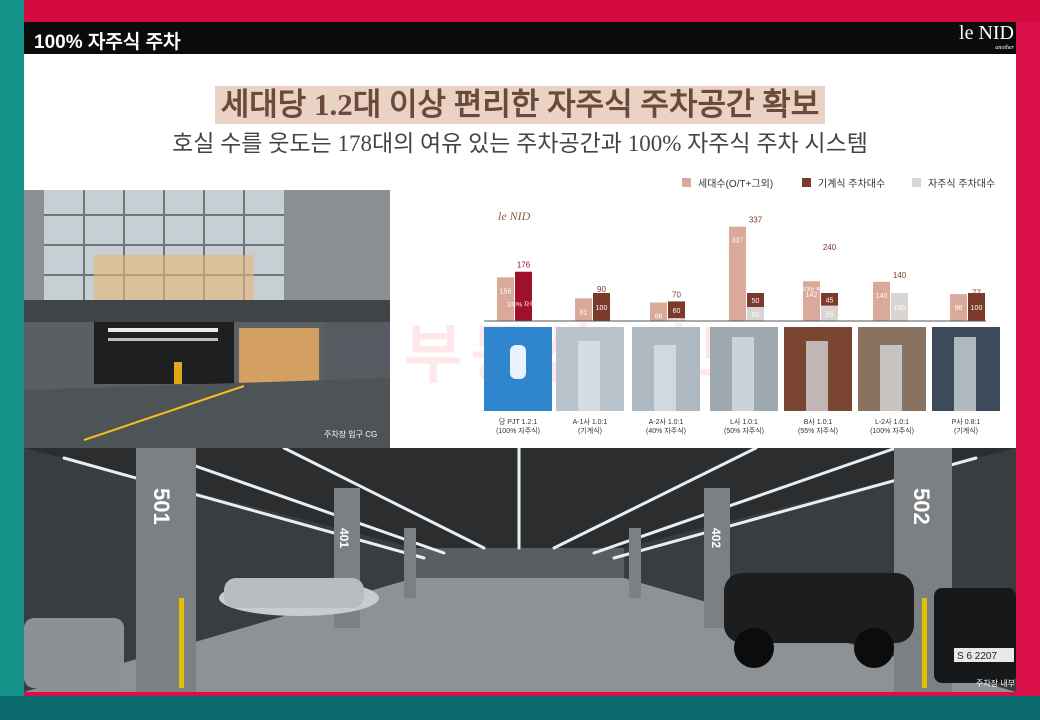 Image resolution: width=1040 pixels, height=720 pixels. I want to click on label-total-4: 240, so click(830, 247).